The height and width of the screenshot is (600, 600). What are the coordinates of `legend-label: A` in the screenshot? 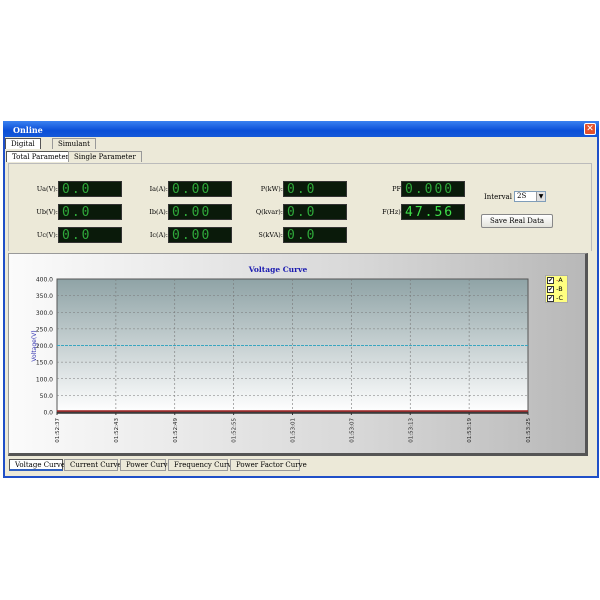 It's located at (560, 280).